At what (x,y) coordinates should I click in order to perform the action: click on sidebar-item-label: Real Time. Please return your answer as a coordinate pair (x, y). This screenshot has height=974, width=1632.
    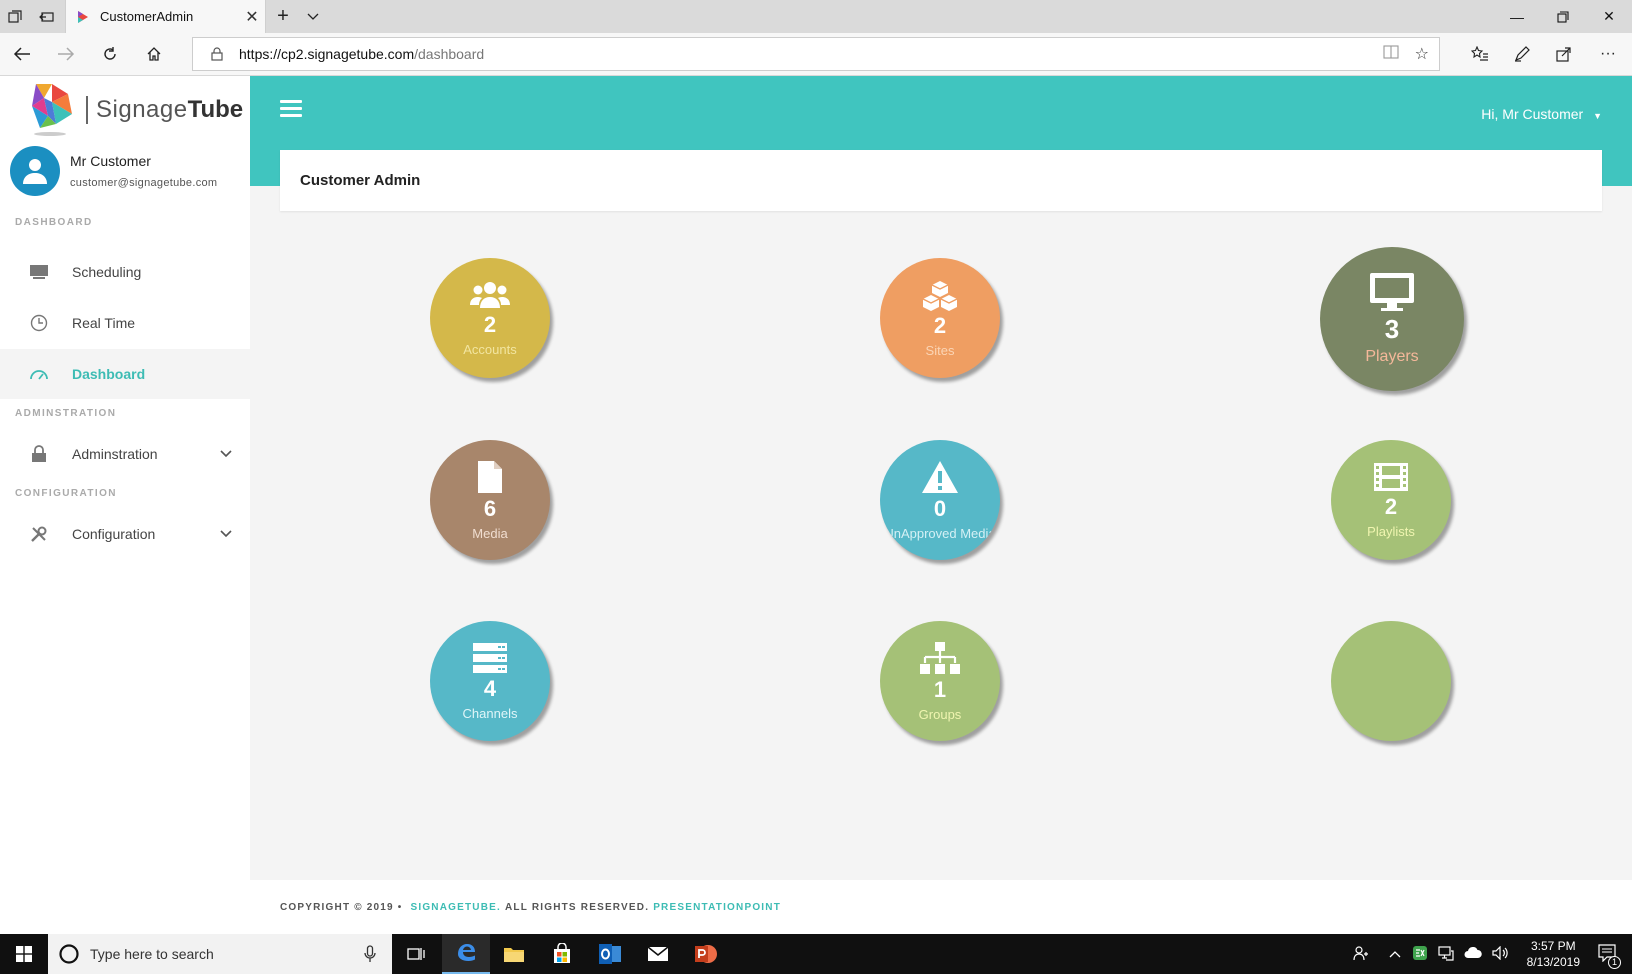
    Looking at the image, I should click on (104, 323).